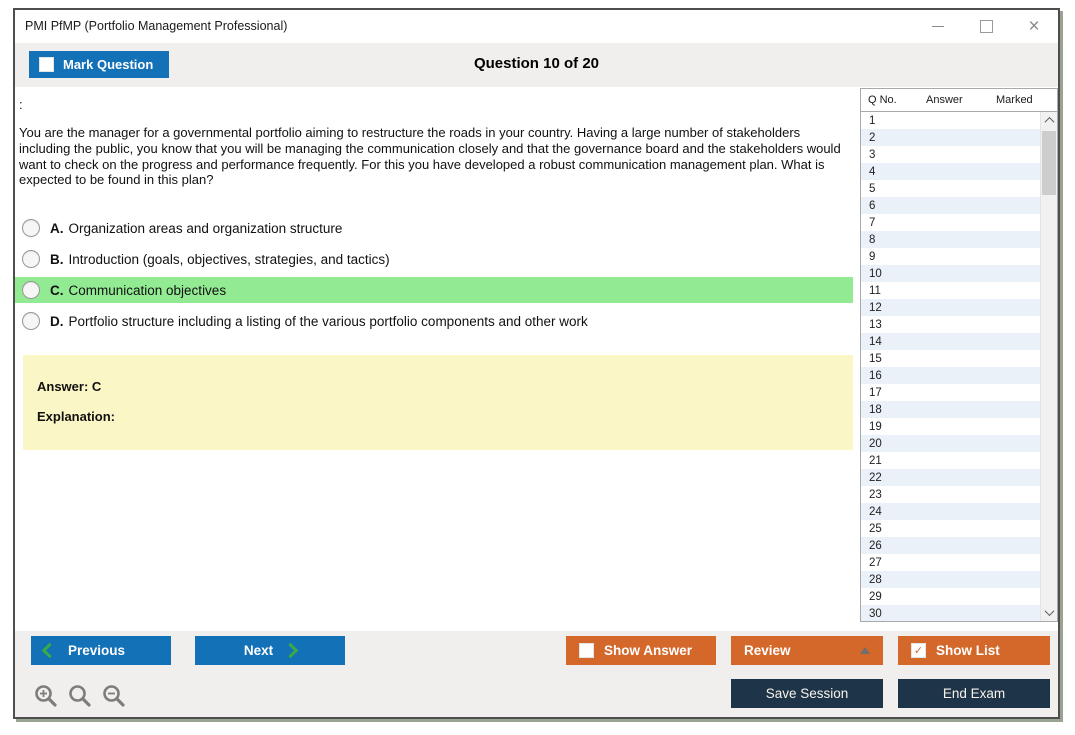 The height and width of the screenshot is (735, 1075). What do you see at coordinates (959, 324) in the screenshot?
I see `question-list-row: 13` at bounding box center [959, 324].